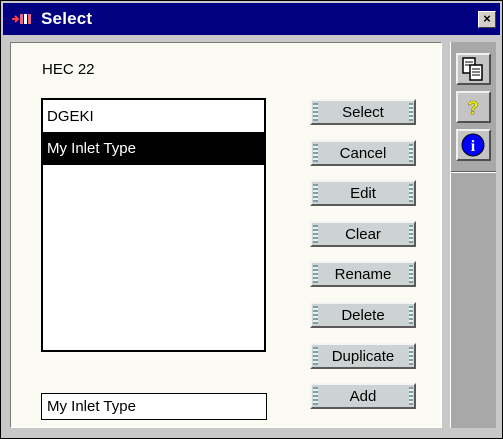 This screenshot has width=503, height=439. I want to click on select-button: Select, so click(363, 112).